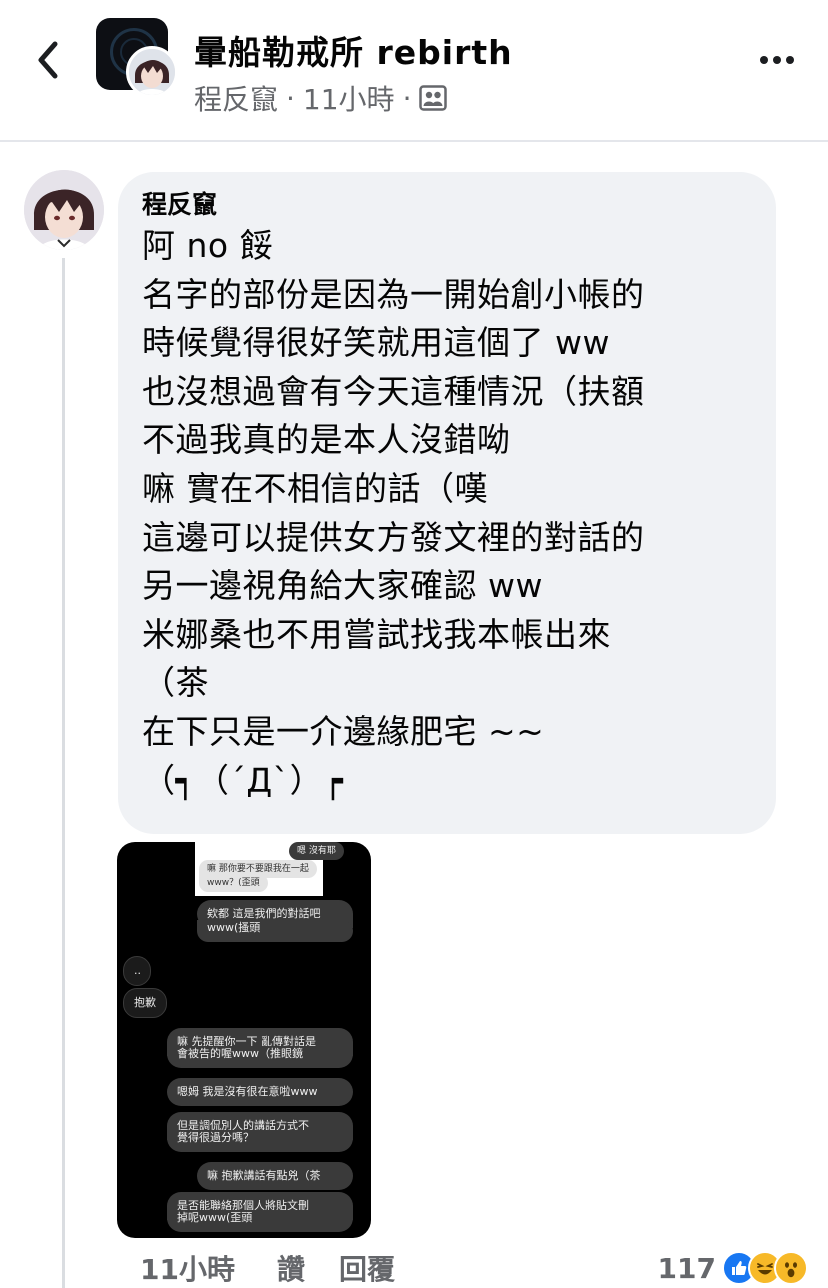  I want to click on comment-line: 在下只是一介邊緣肥宅 ~~, so click(343, 731).